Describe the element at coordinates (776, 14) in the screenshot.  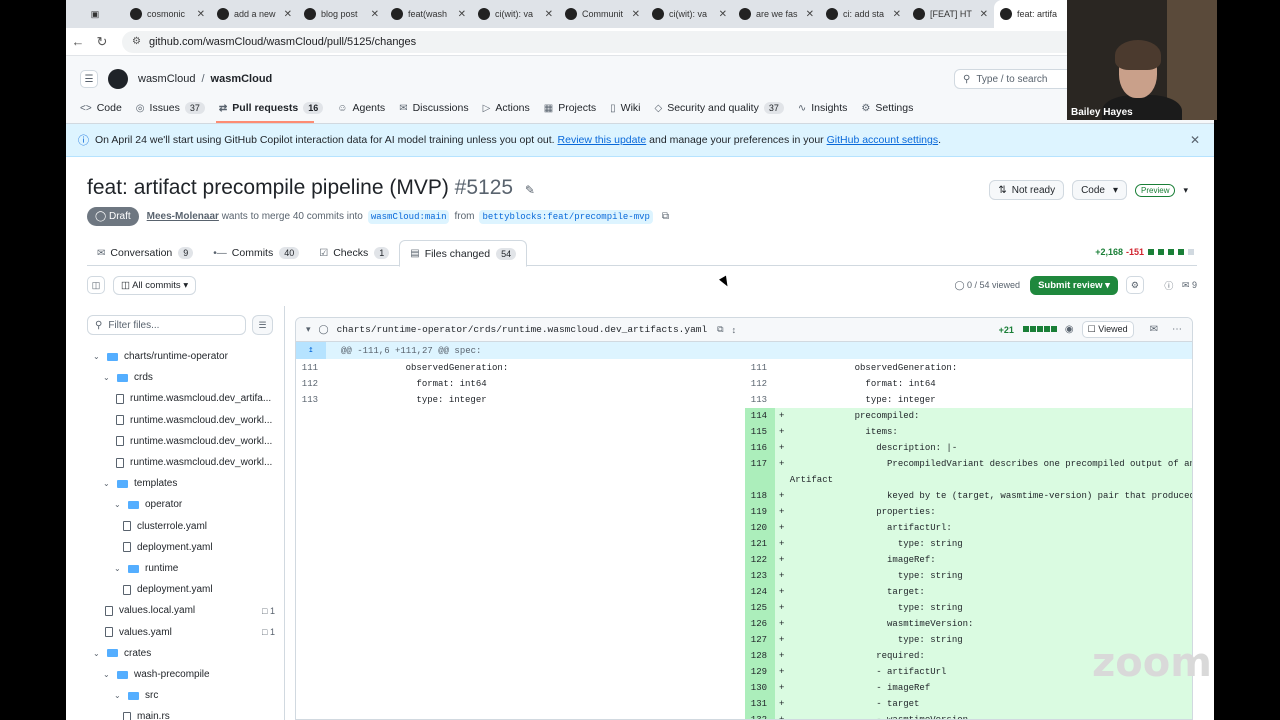
I see `browser-tab: are we fas ✕` at that location.